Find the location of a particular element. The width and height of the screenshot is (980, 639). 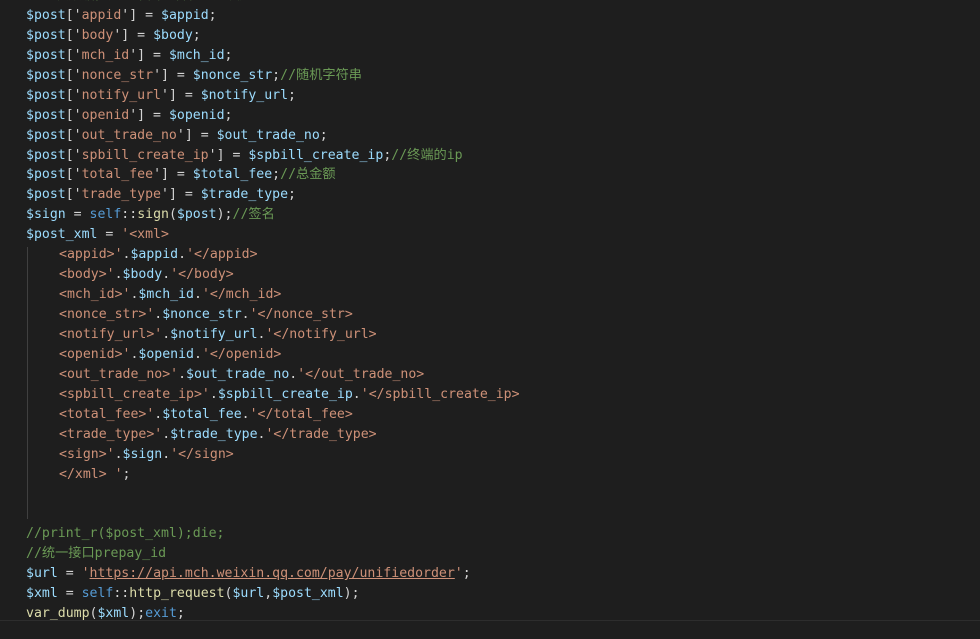

code-token: $sign is located at coordinates (46, 215).